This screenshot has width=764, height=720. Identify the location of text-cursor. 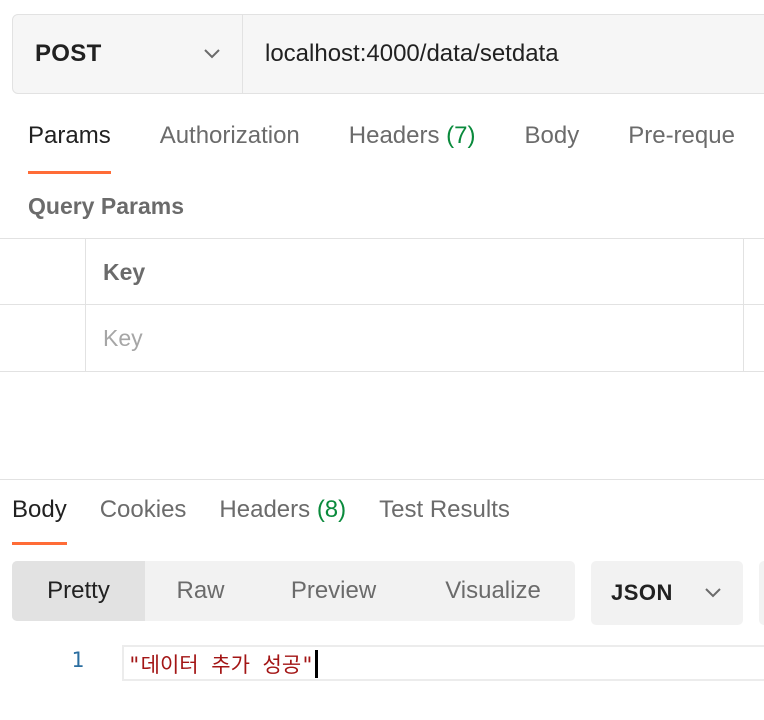
(316, 664).